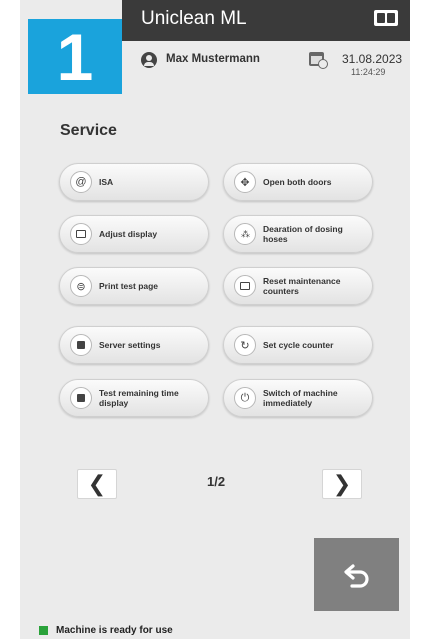 This screenshot has height=639, width=424. Describe the element at coordinates (194, 18) in the screenshot. I see `app-title: Uniclean ML` at that location.